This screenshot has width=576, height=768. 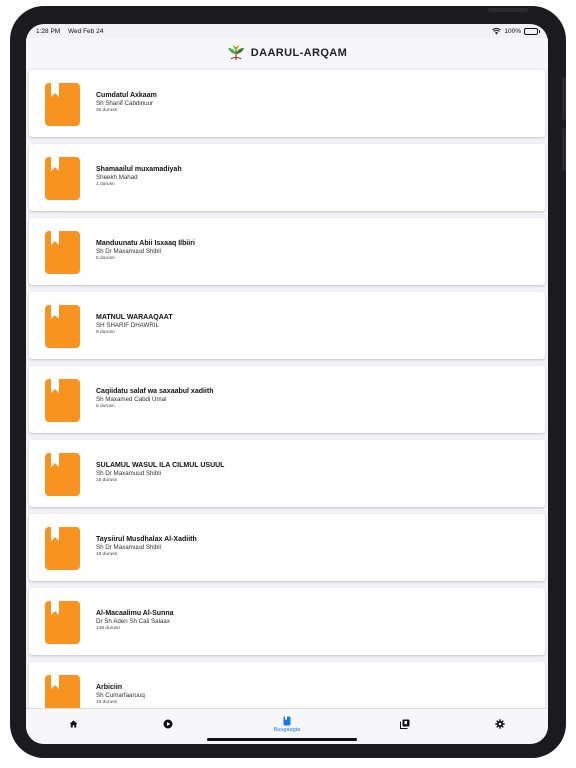 I want to click on nav-bar: DAARUL-ARQAM, so click(x=287, y=53).